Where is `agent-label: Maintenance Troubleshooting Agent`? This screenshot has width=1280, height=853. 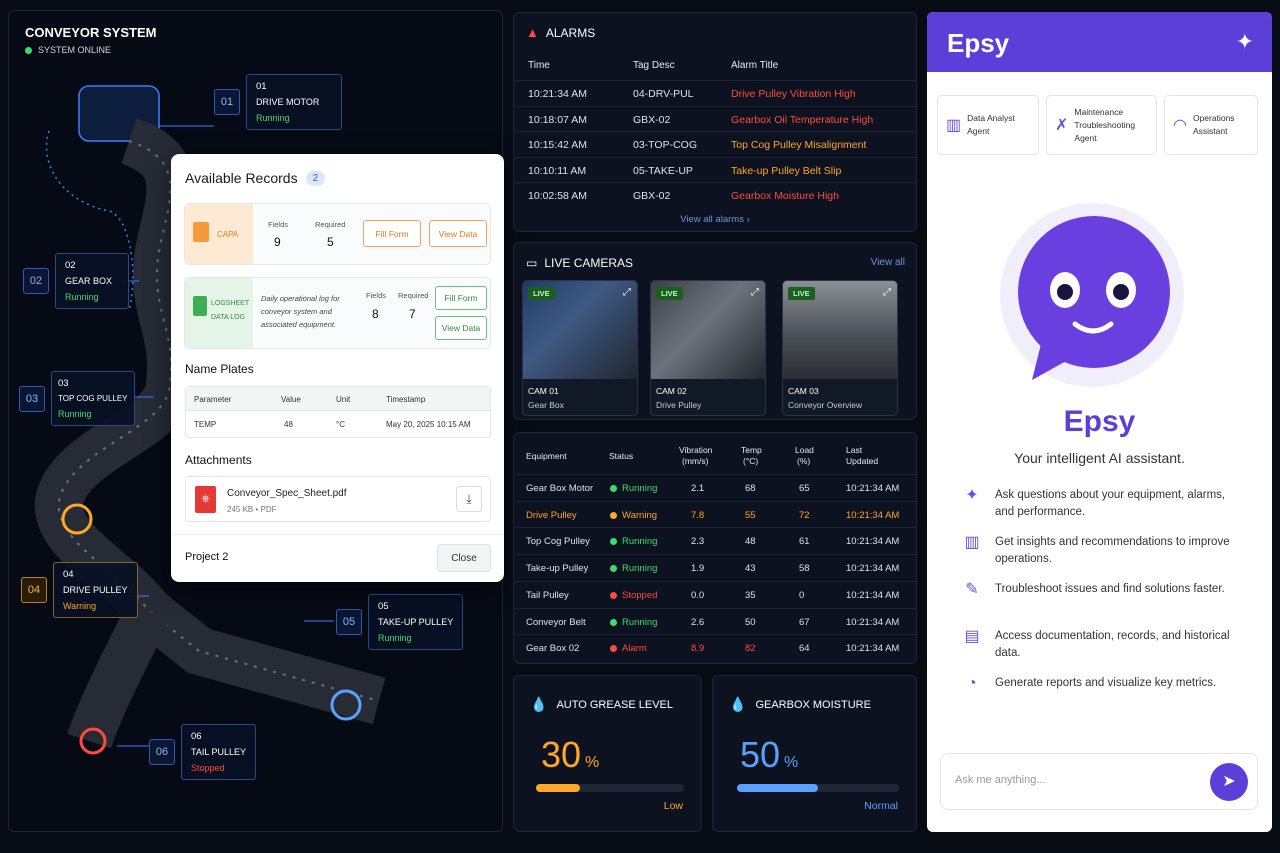
agent-label: Maintenance Troubleshooting Agent is located at coordinates (1104, 125).